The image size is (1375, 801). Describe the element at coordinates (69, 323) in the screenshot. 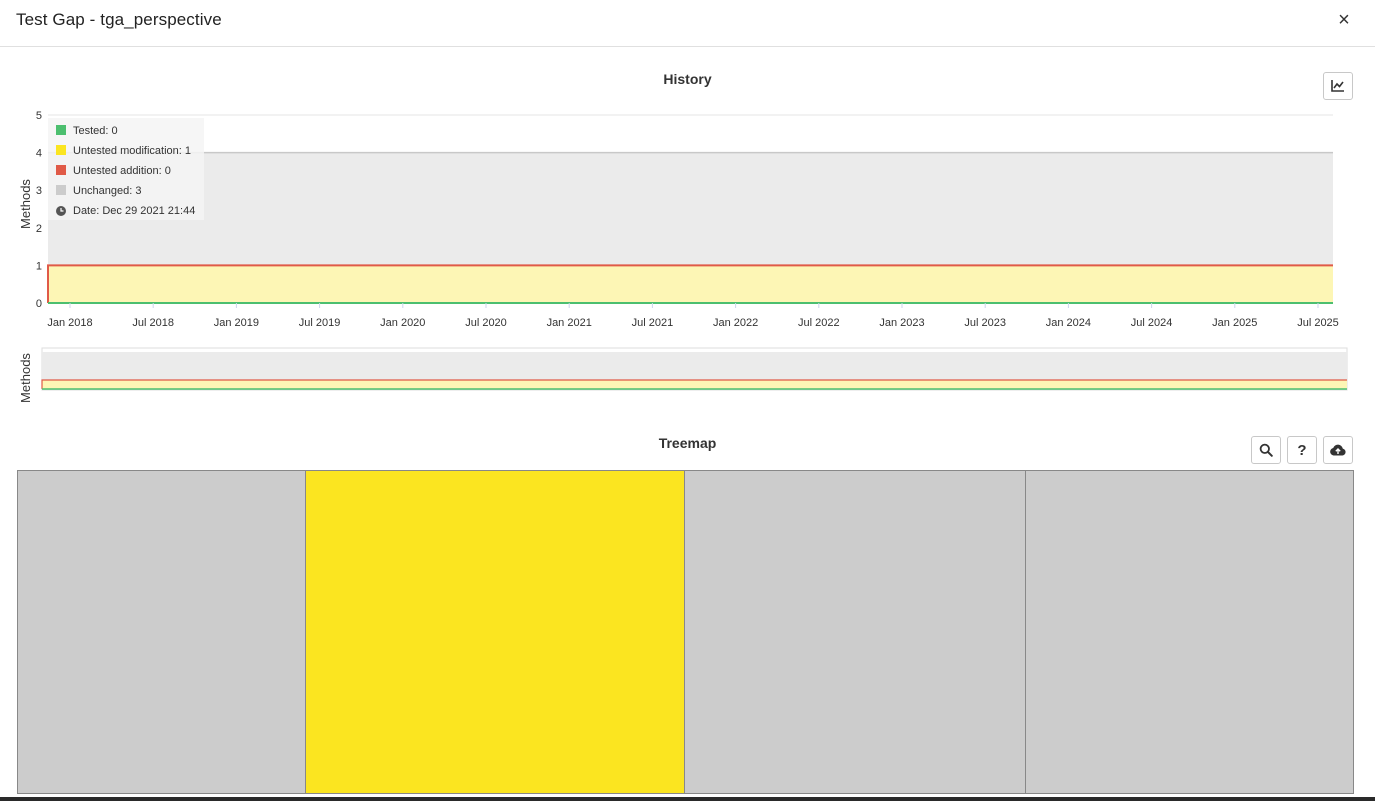

I see `x-tick-label: Jan 2018` at that location.